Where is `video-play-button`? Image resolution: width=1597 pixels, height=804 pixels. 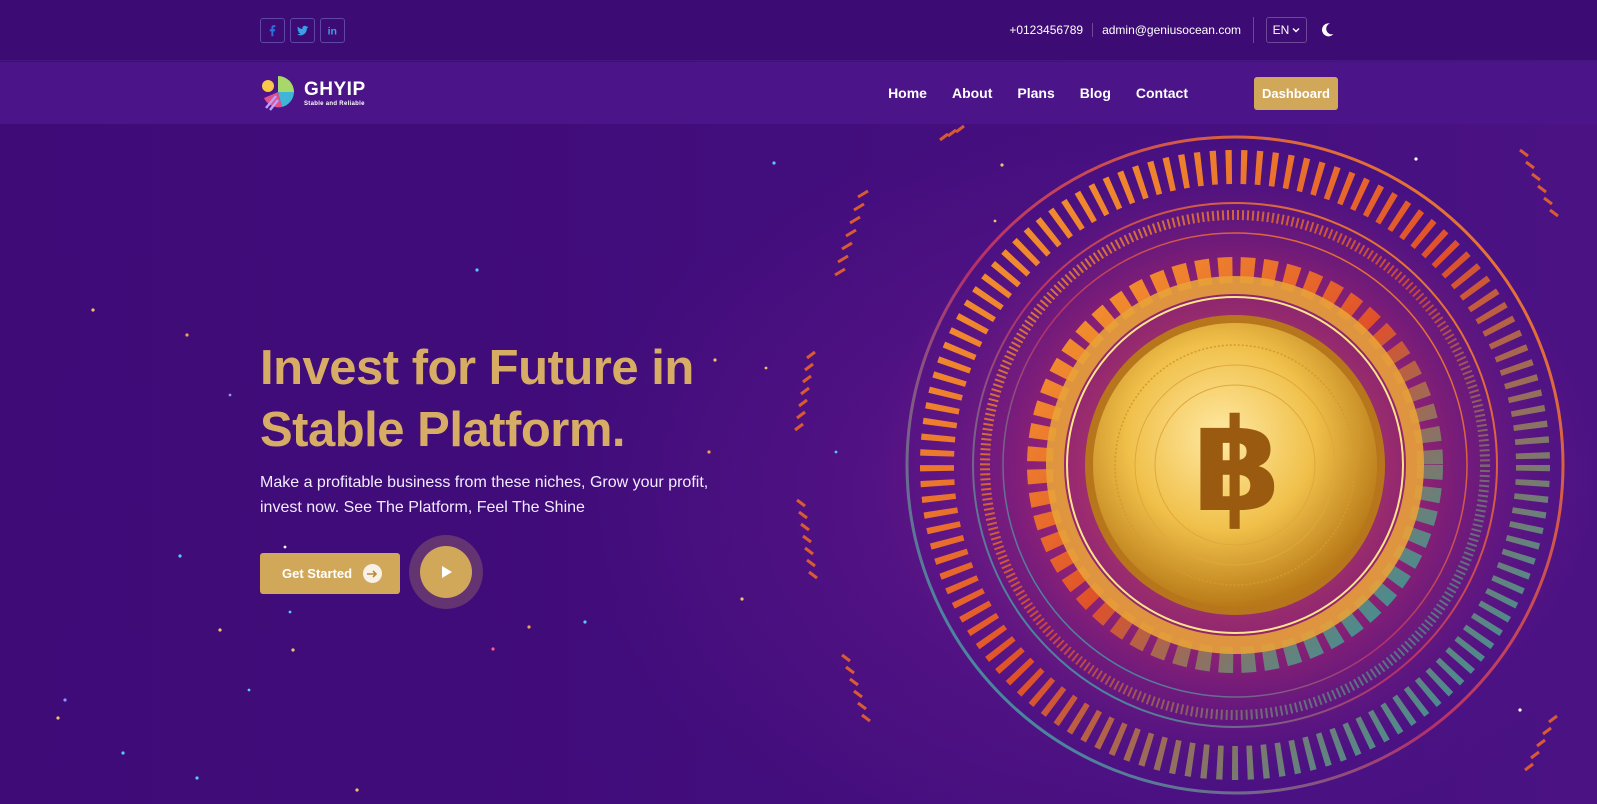 video-play-button is located at coordinates (446, 572).